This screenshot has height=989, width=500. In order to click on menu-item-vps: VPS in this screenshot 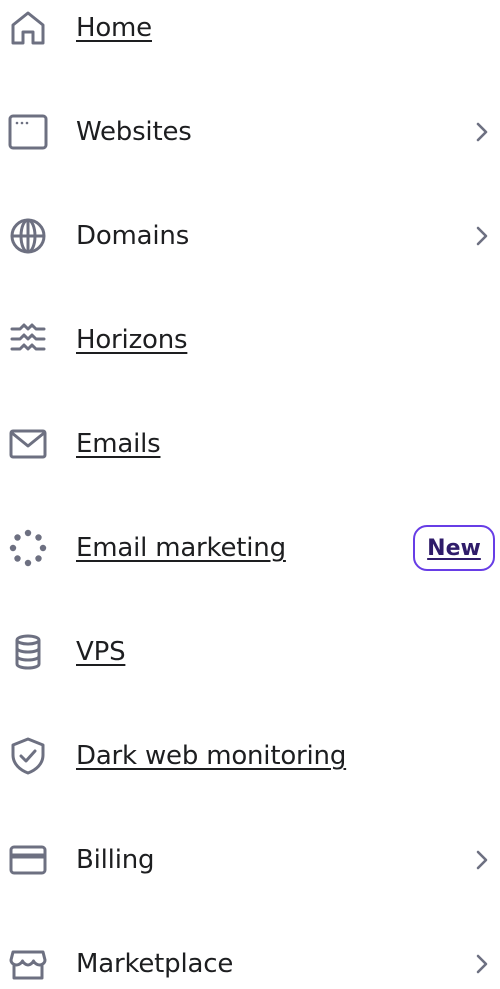, I will do `click(250, 652)`.